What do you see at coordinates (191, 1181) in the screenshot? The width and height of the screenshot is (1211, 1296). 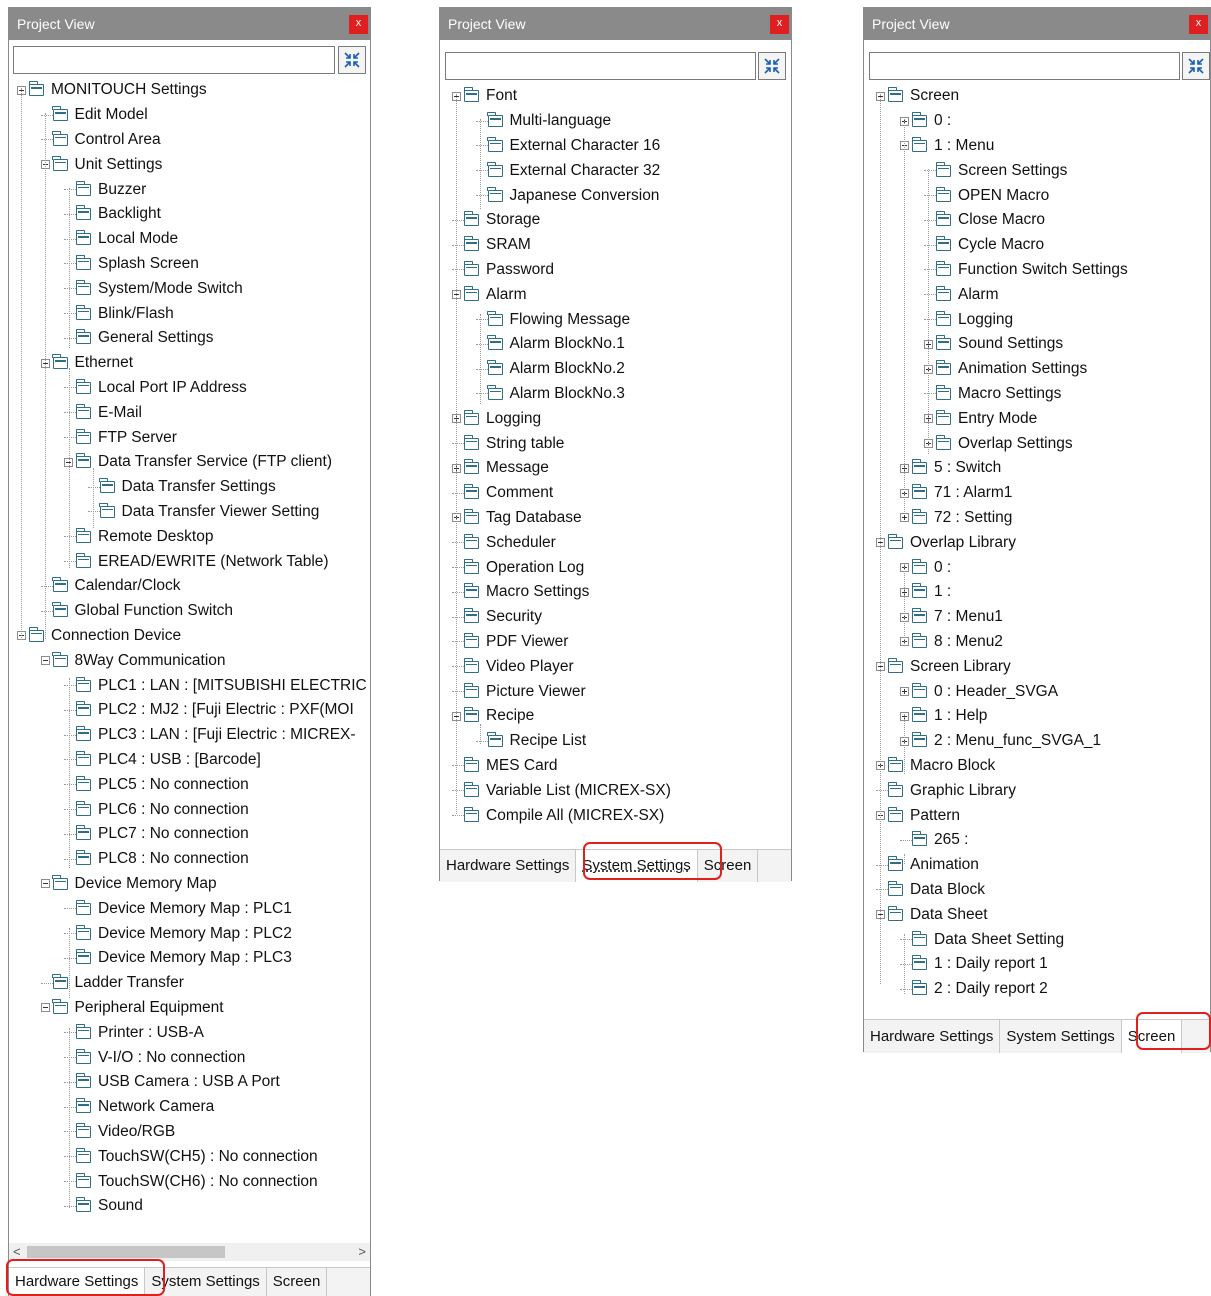 I see `tree-item-touchsw-ch6-no-connection: TouchSW(CH6) : No connection` at bounding box center [191, 1181].